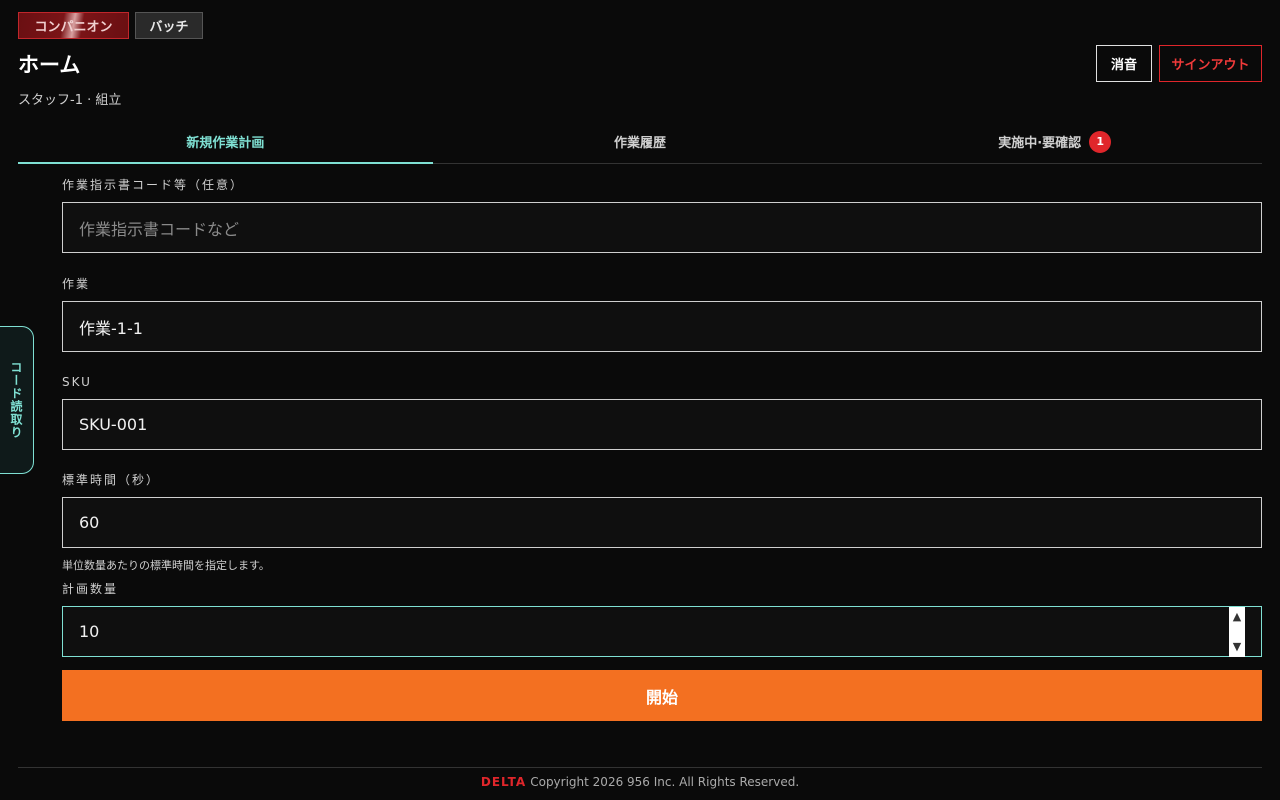  I want to click on tab-new-plan: 新規作業計画, so click(225, 142).